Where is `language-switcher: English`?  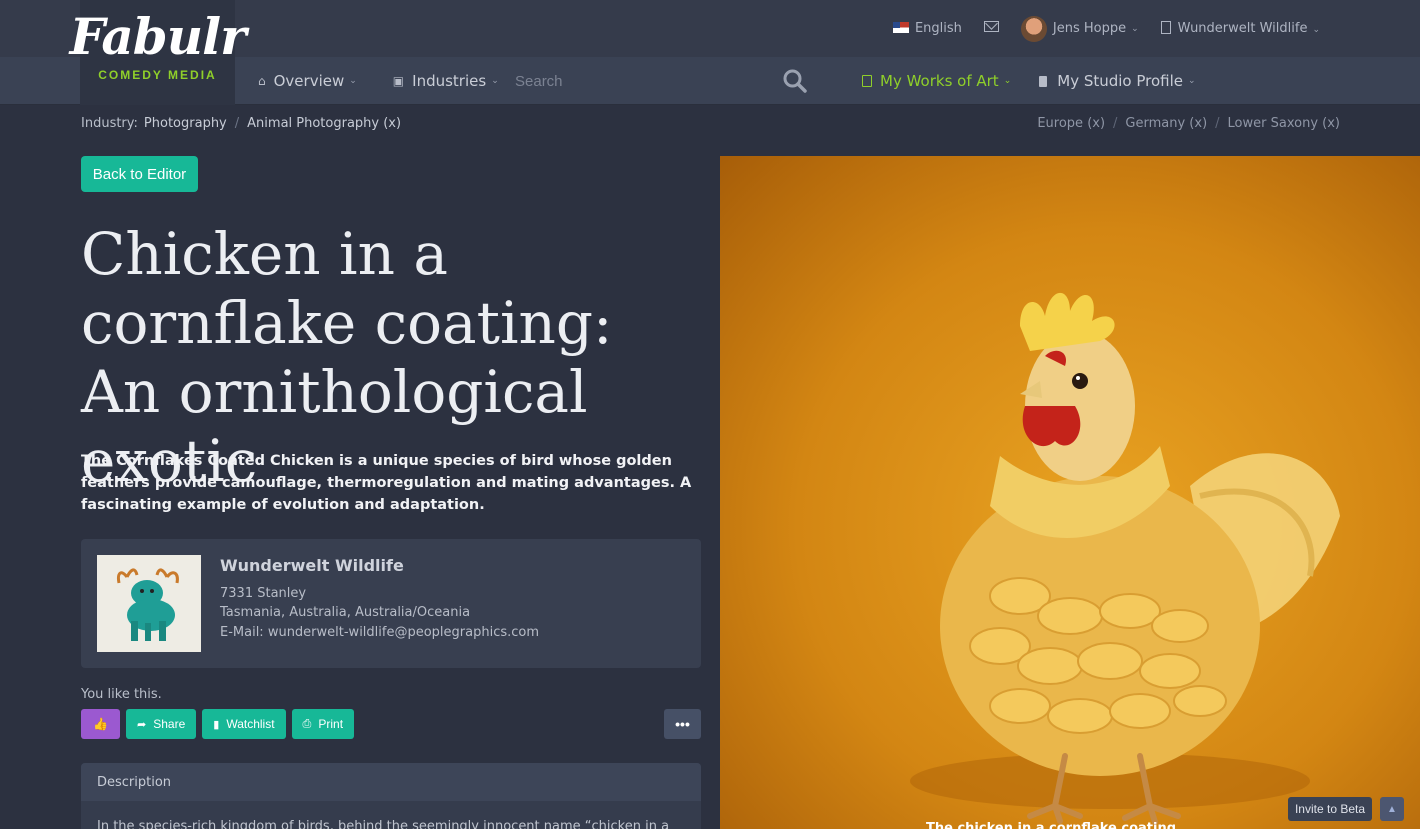 language-switcher: English is located at coordinates (927, 28).